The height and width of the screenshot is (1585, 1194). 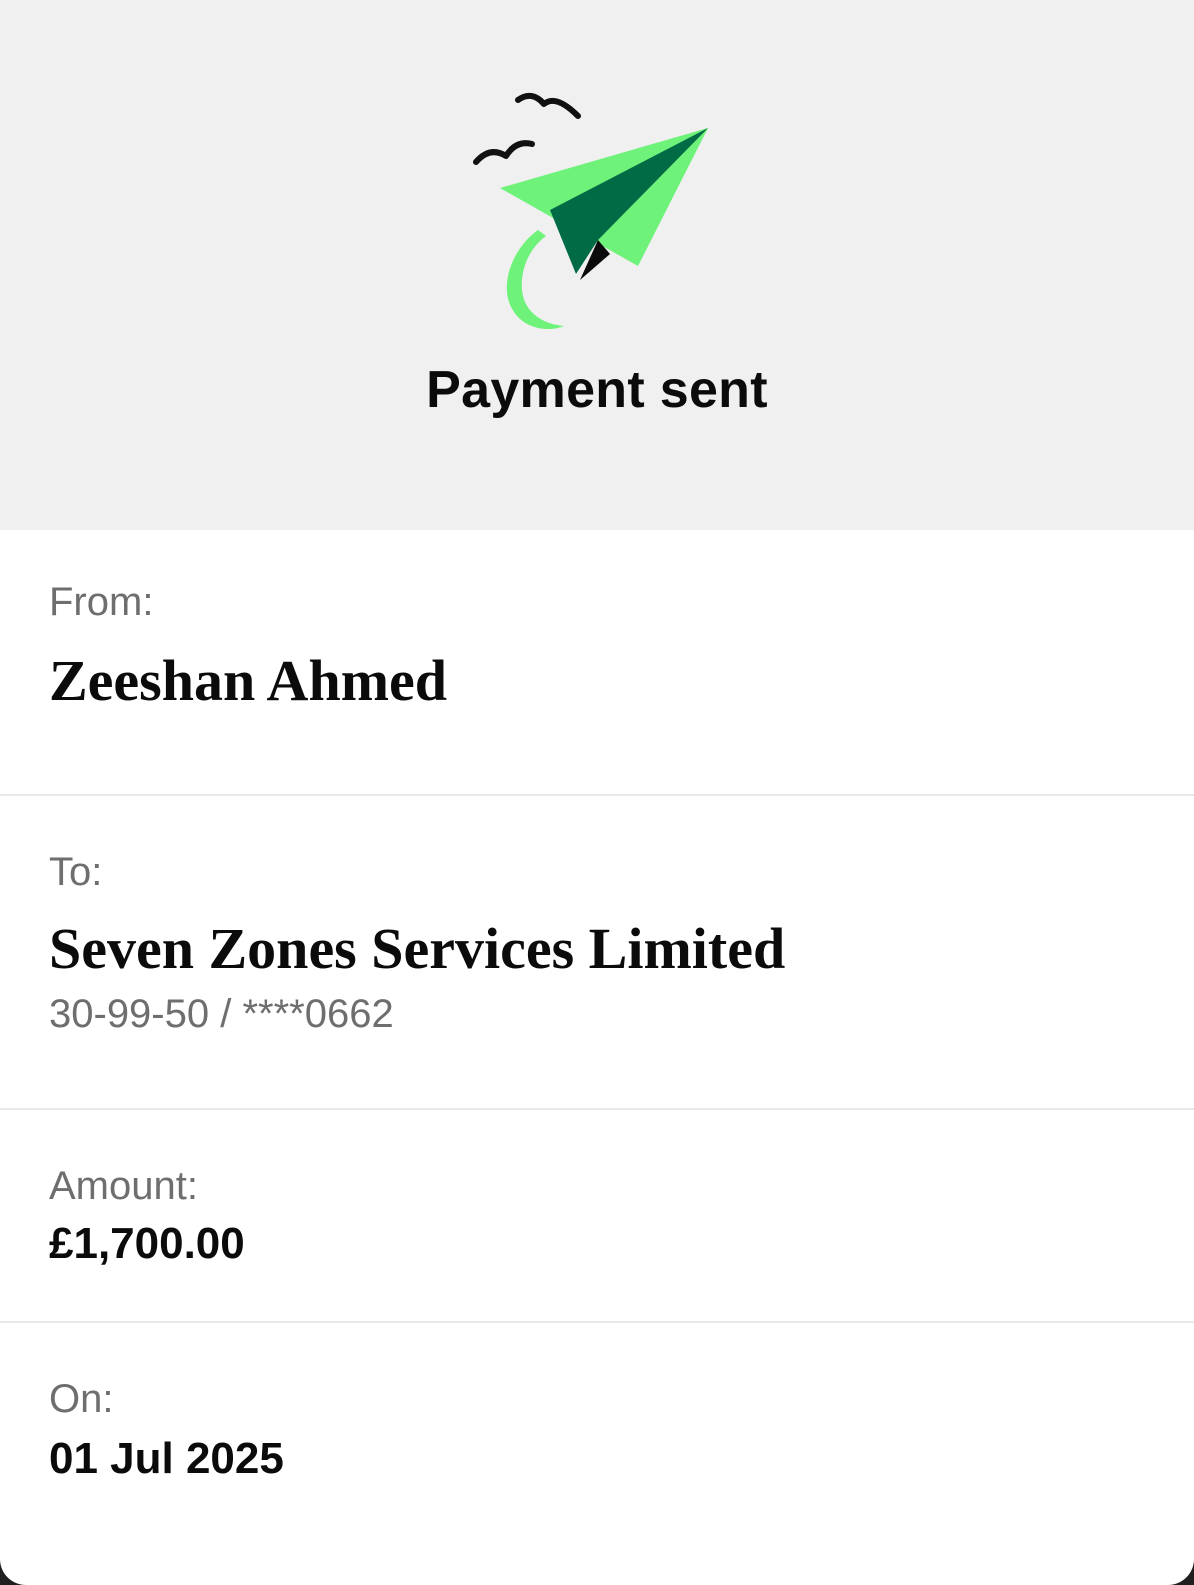 What do you see at coordinates (123, 1186) in the screenshot?
I see `amount-label: Amount:` at bounding box center [123, 1186].